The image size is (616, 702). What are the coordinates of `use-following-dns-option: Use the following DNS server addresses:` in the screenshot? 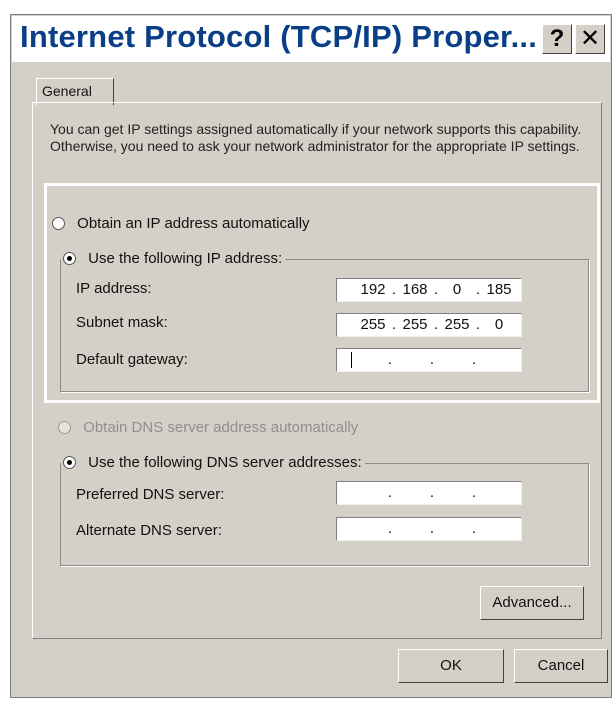 It's located at (213, 463).